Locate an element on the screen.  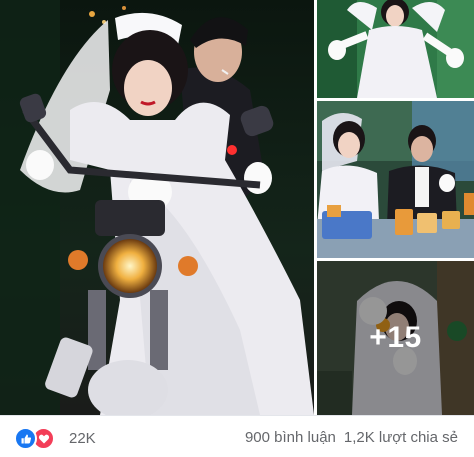
like-icon is located at coordinates (25, 438).